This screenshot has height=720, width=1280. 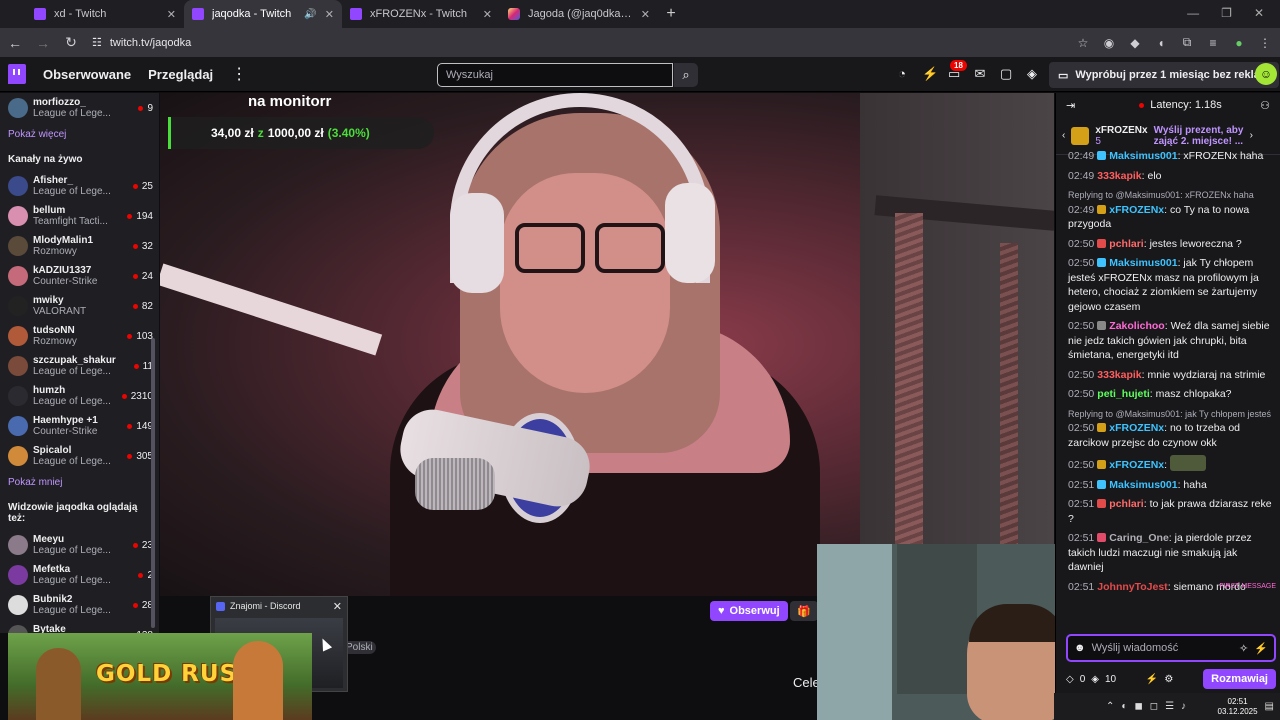 I want to click on gift-sub-button: 🎁, so click(x=804, y=611).